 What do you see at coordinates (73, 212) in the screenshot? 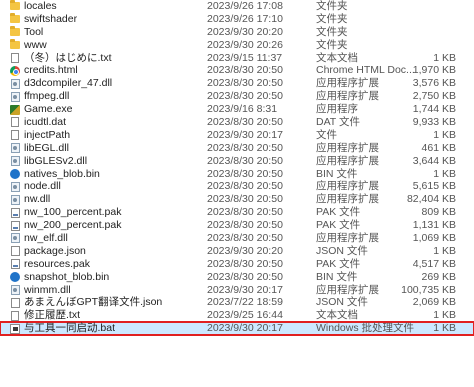
I see `file-name: nw_100_percent.pak` at bounding box center [73, 212].